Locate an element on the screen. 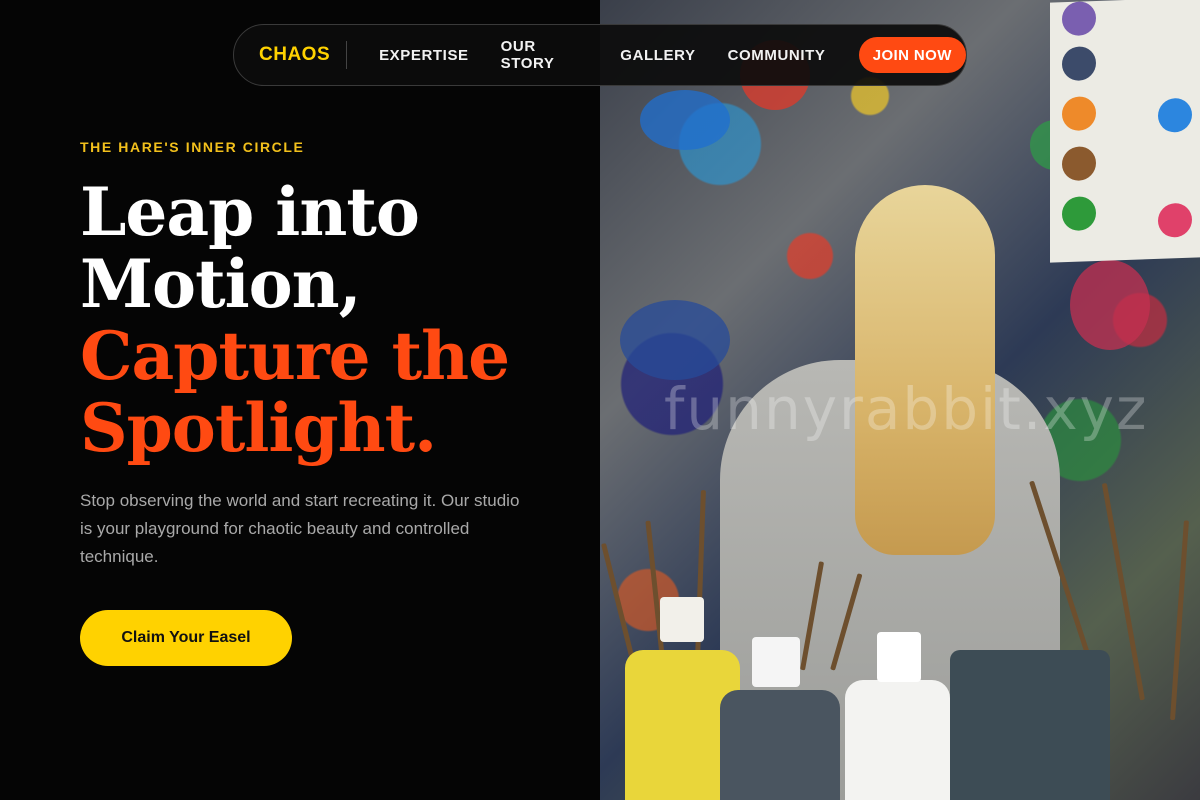  nav-link-our-story: OUR STORY is located at coordinates (545, 55).